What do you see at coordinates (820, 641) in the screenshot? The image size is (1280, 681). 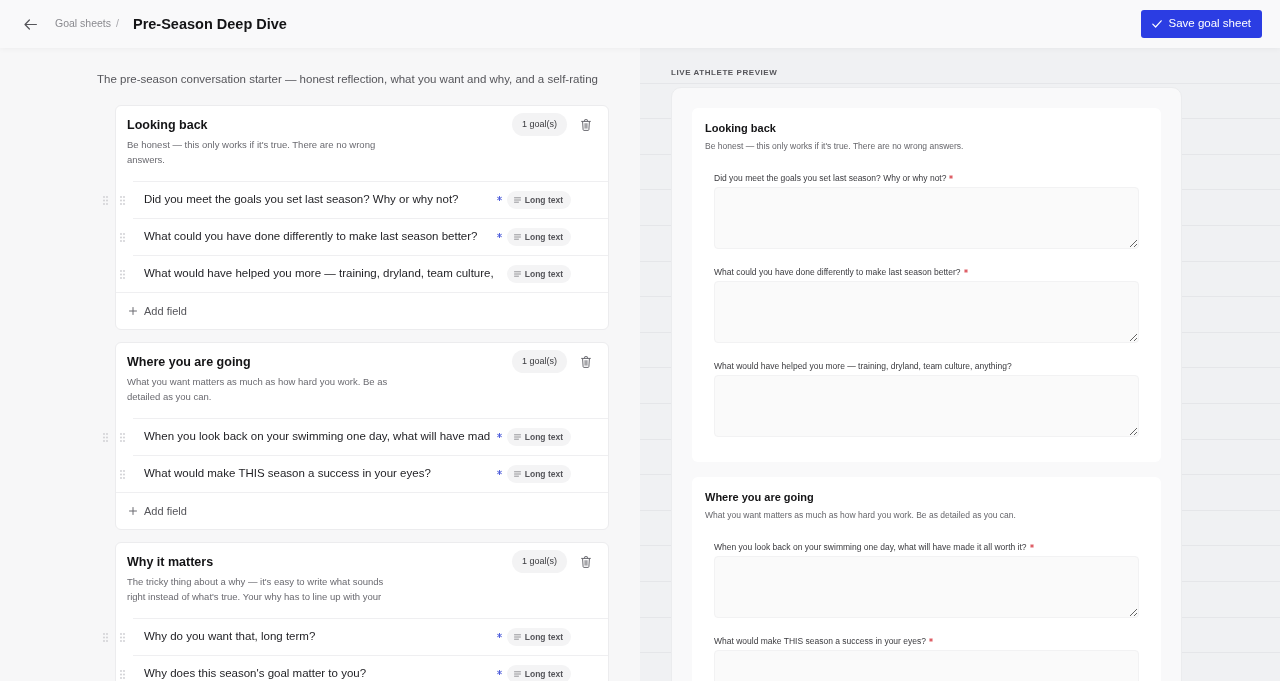 I see `field-label: What would make THIS season a success in your eyes?` at bounding box center [820, 641].